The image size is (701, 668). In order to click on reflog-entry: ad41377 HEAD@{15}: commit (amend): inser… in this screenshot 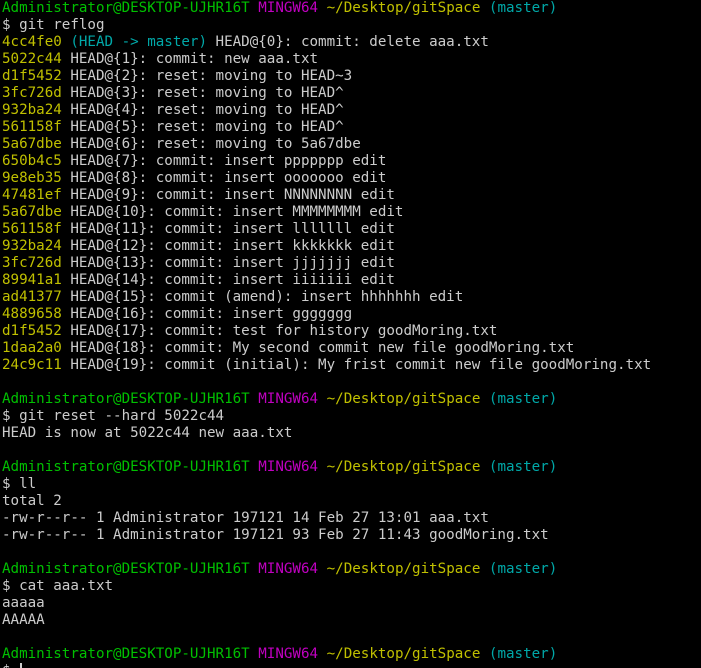, I will do `click(351, 297)`.